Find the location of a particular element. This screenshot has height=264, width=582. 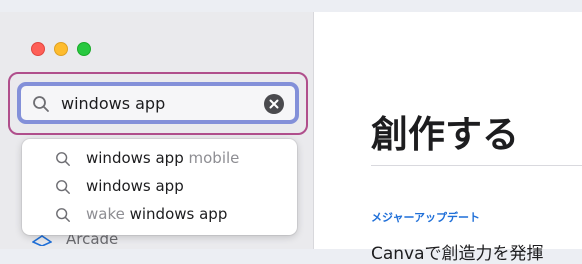

suggestion-item: wake windows app is located at coordinates (159, 215).